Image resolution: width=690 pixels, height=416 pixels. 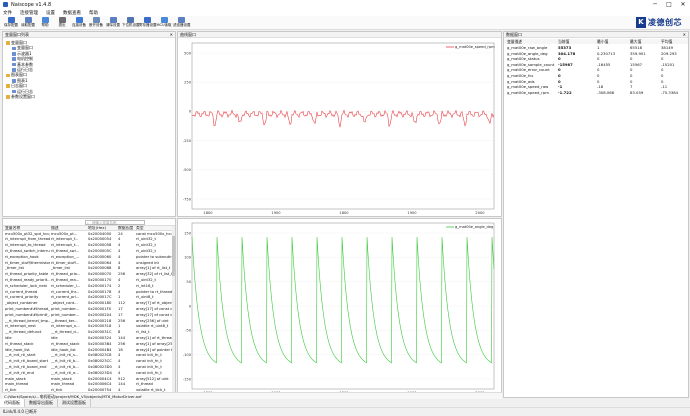 I want to click on column-header: 类型, so click(x=155, y=228).